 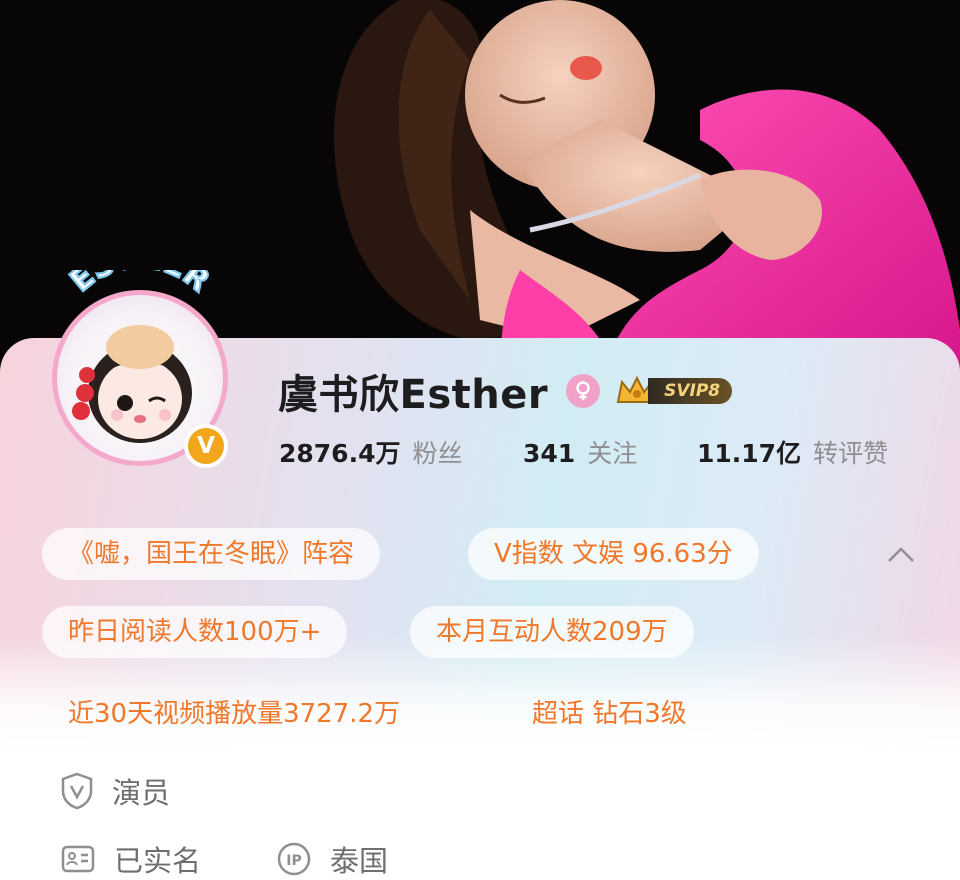 What do you see at coordinates (613, 554) in the screenshot?
I see `chip-v-index: V指数 文娱 96.63分` at bounding box center [613, 554].